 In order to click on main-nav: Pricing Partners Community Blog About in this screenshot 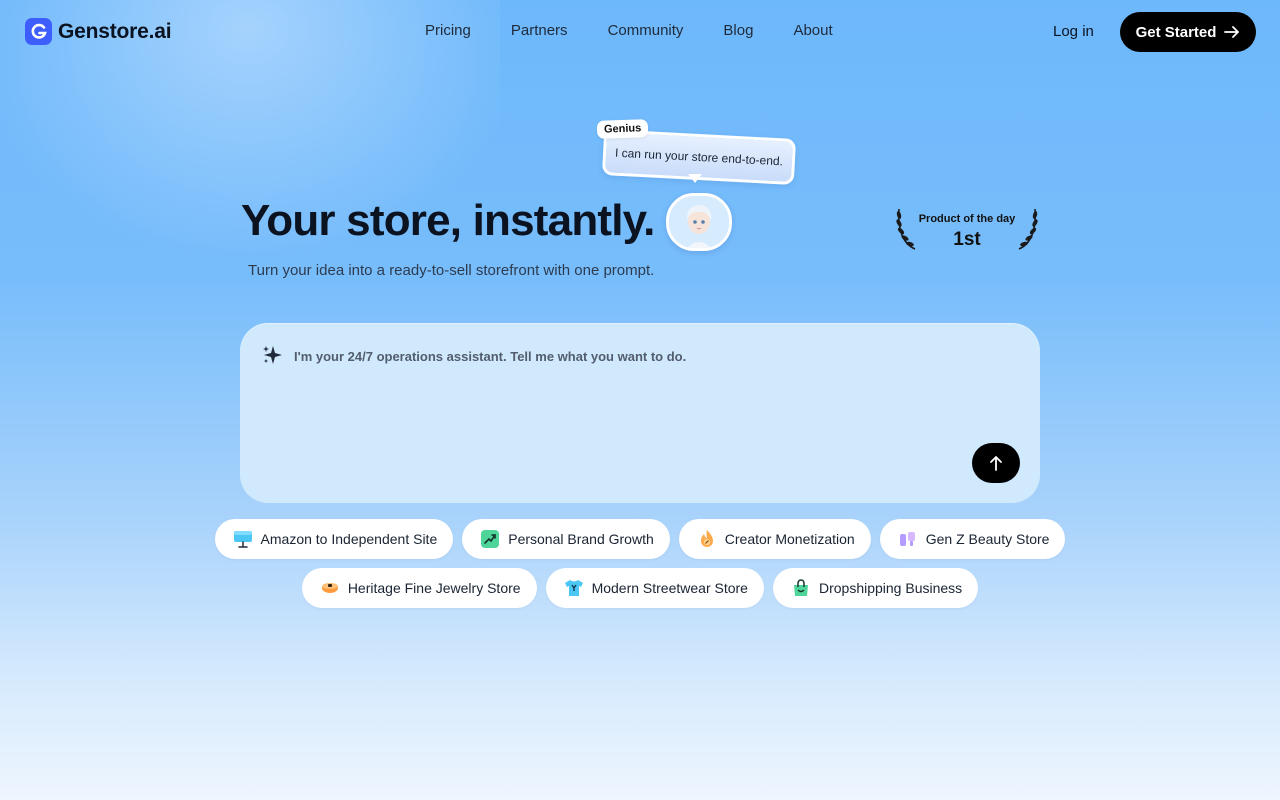, I will do `click(629, 30)`.